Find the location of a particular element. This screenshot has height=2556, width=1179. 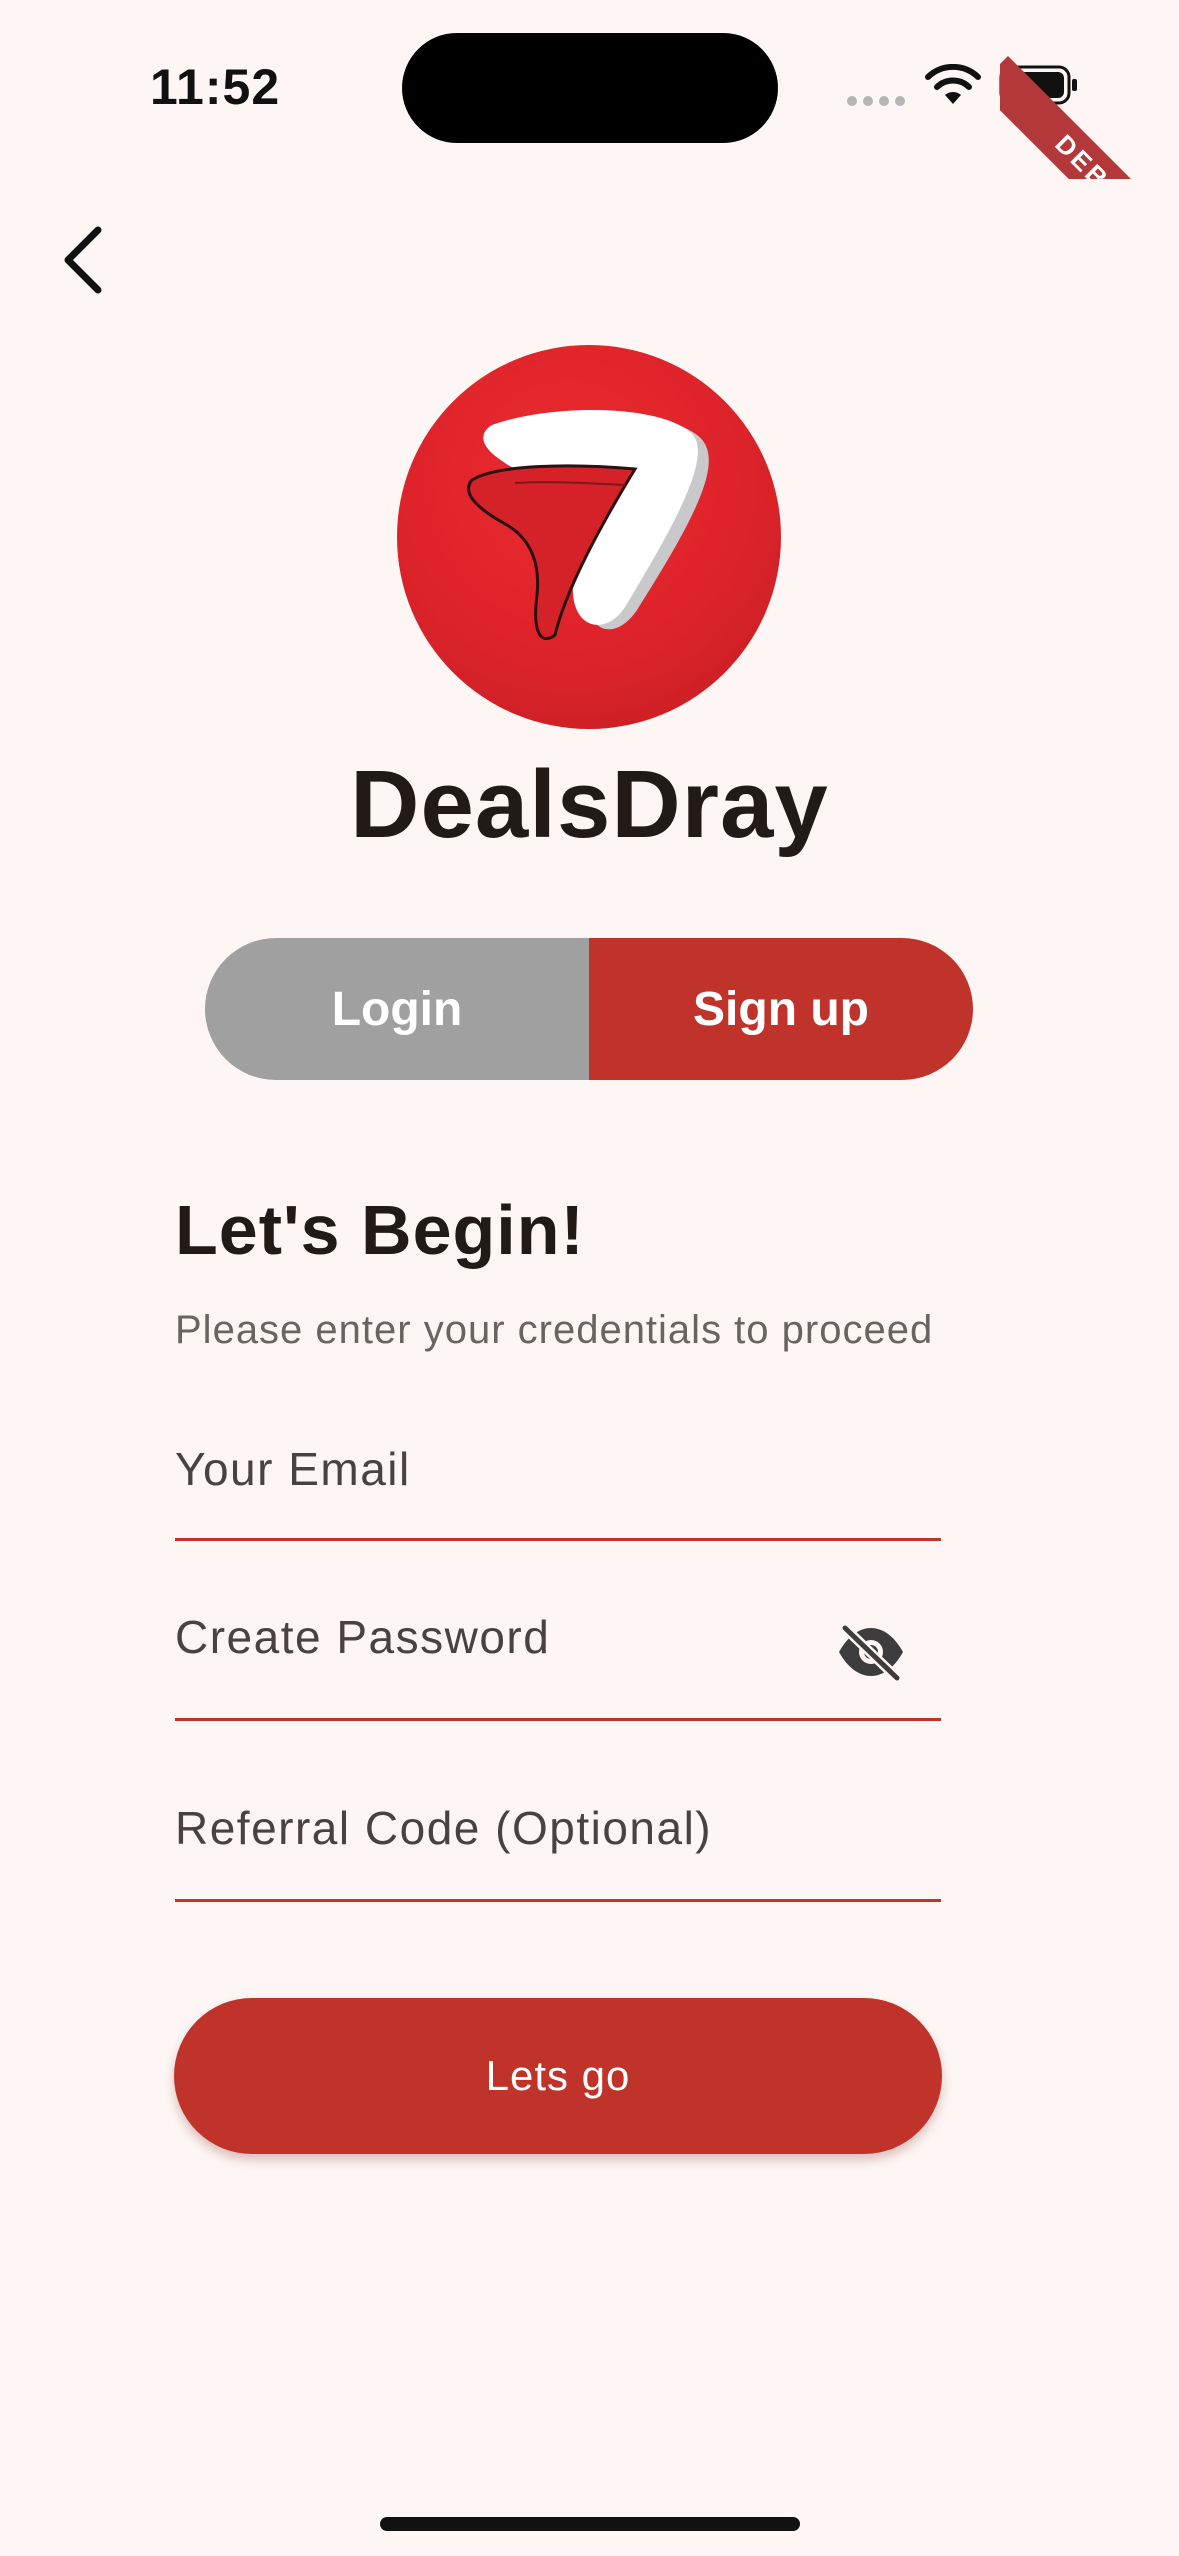

email-field: Your Email is located at coordinates (558, 1480).